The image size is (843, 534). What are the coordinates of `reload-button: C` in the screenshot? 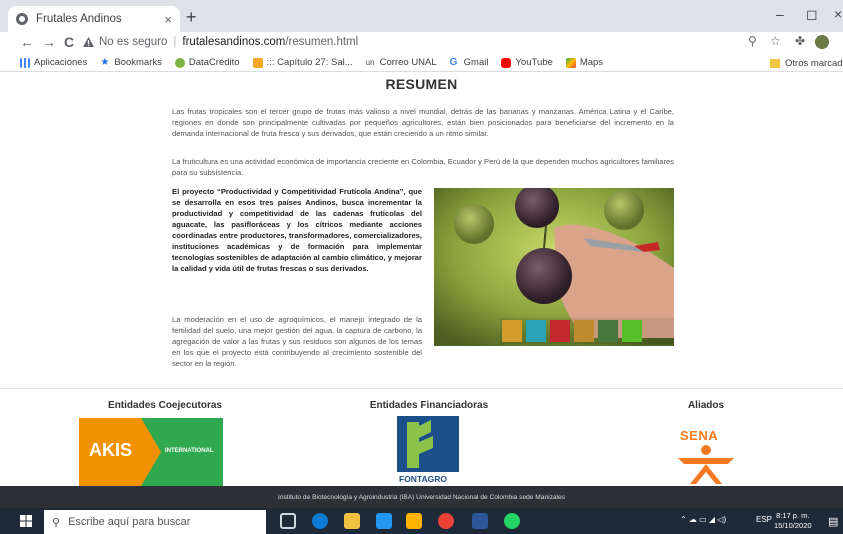 It's located at (69, 42).